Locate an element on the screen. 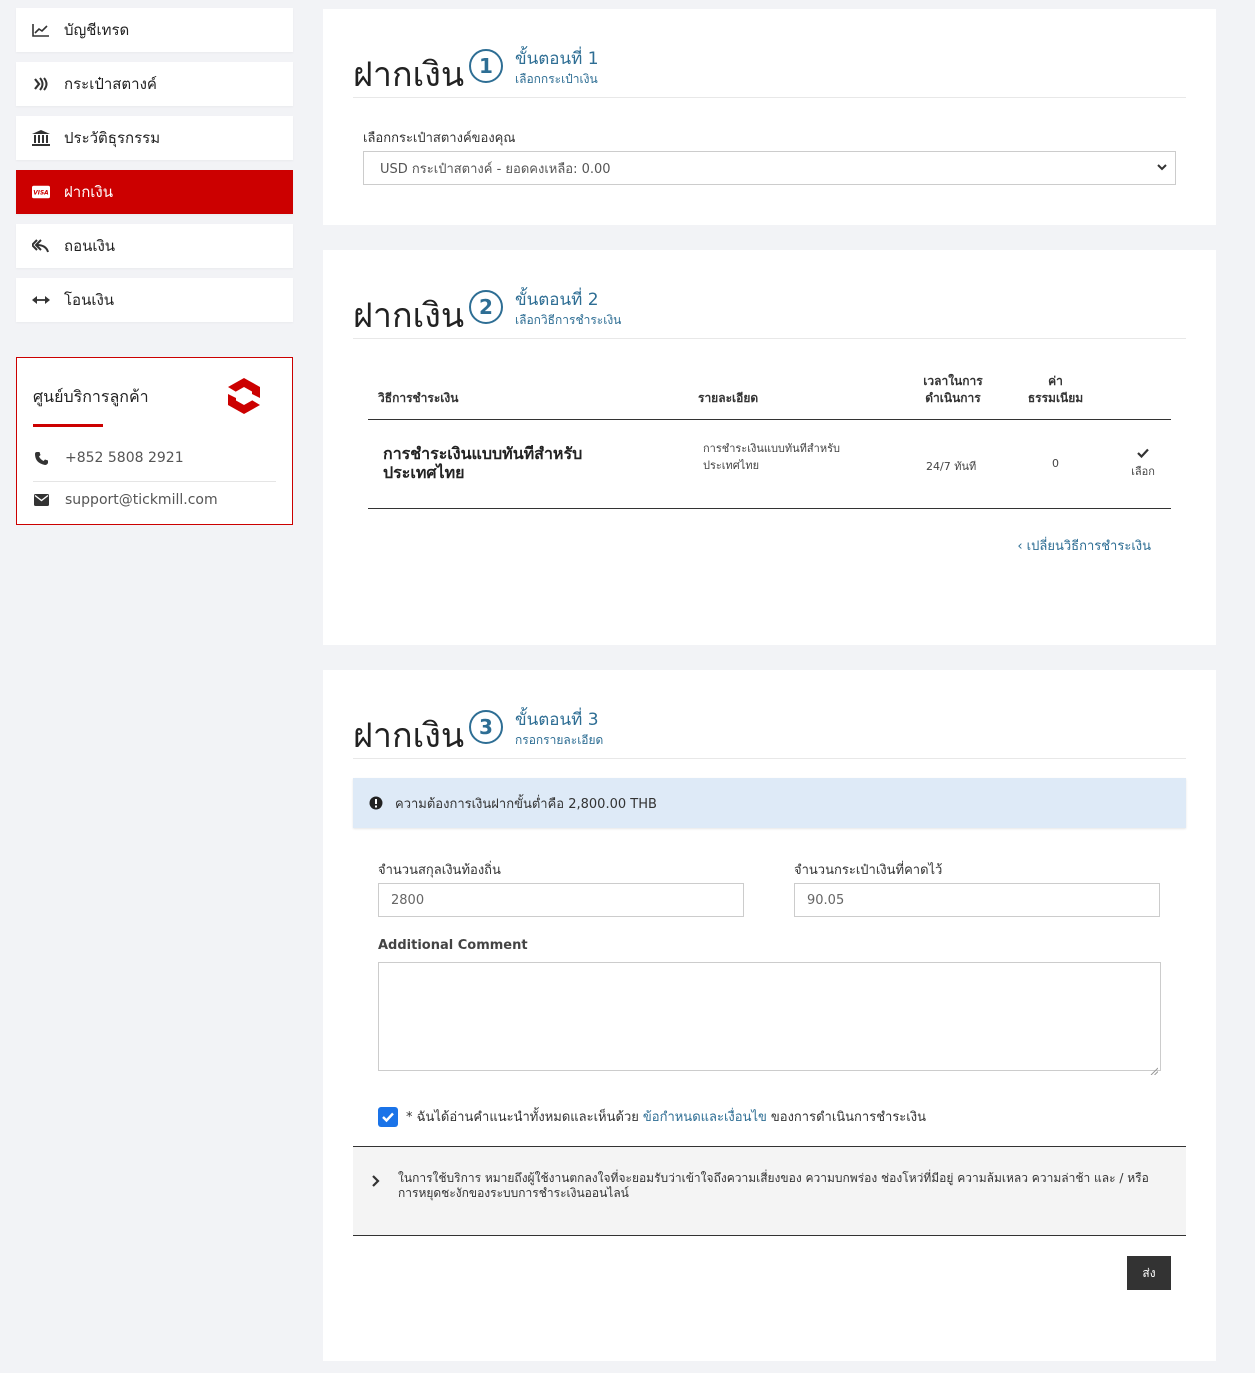 The height and width of the screenshot is (1373, 1255). step-number-badge: 3 is located at coordinates (486, 727).